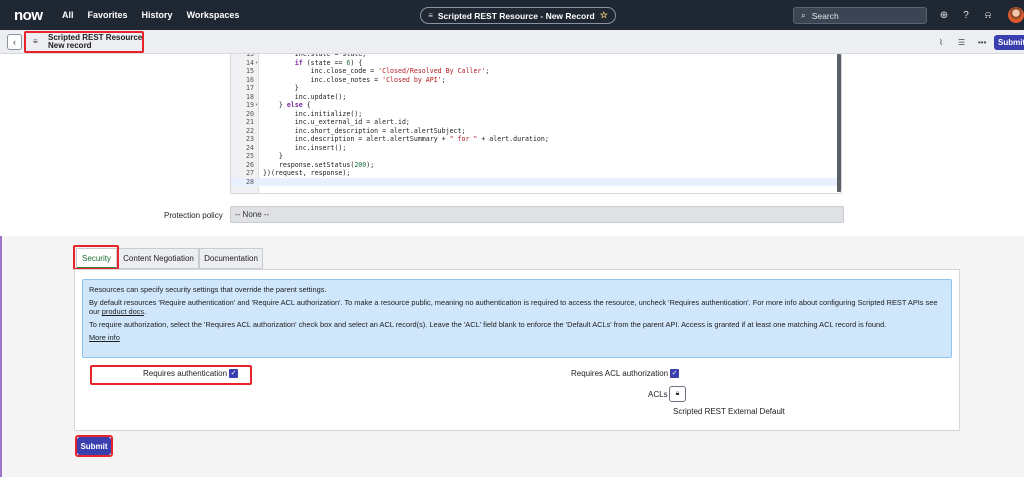 The image size is (1024, 477). Describe the element at coordinates (250, 156) in the screenshot. I see `line-number: 25` at that location.